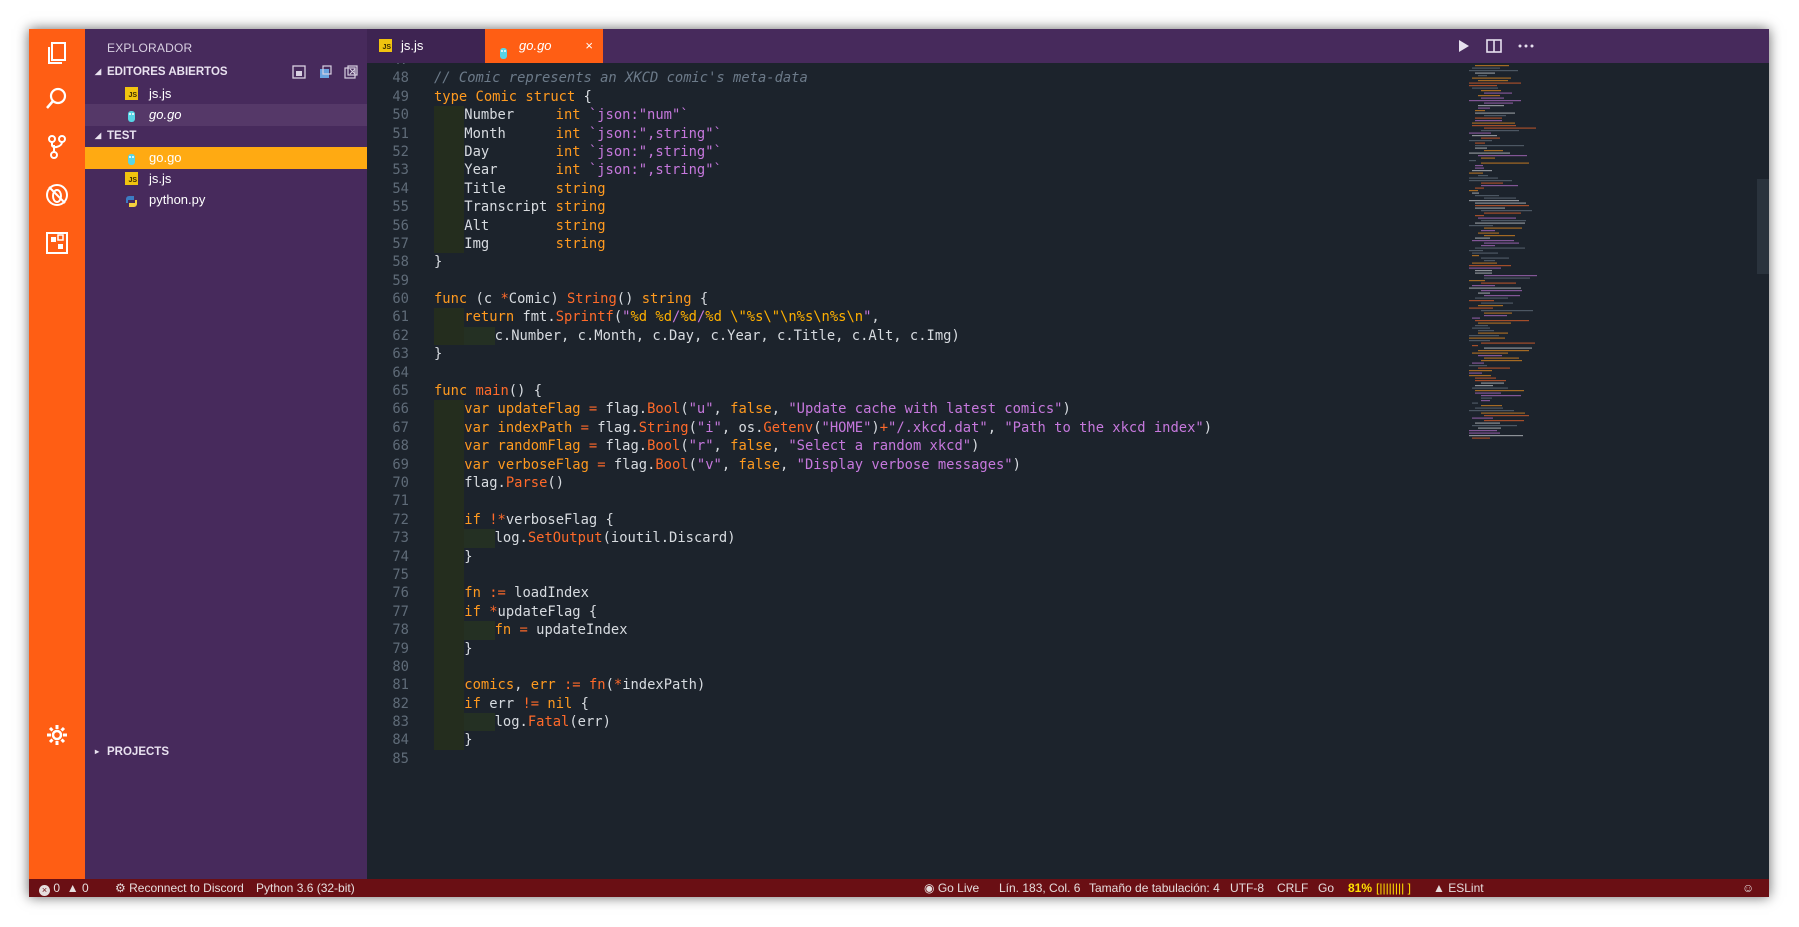 The width and height of the screenshot is (1799, 927). What do you see at coordinates (57, 735) in the screenshot?
I see `settings-gear-icon` at bounding box center [57, 735].